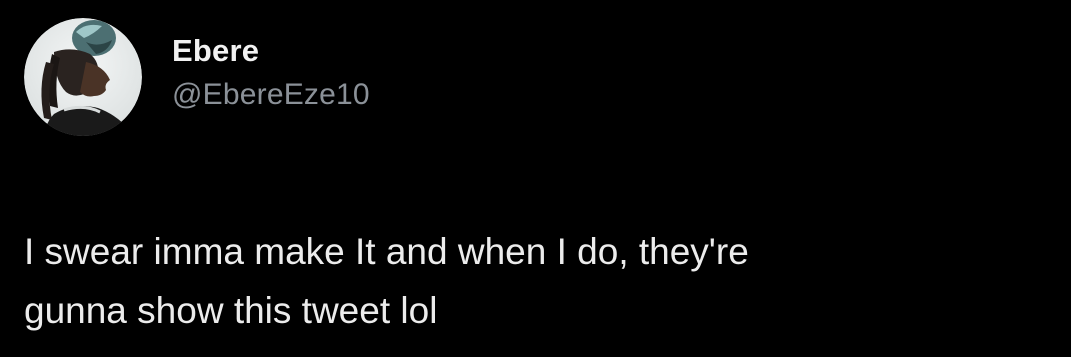  Describe the element at coordinates (271, 95) in the screenshot. I see `user-handle: @EbereEze10` at that location.